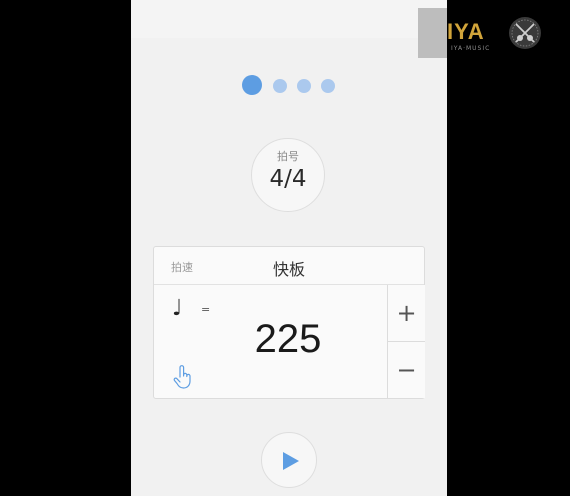  I want to click on play-button, so click(289, 460).